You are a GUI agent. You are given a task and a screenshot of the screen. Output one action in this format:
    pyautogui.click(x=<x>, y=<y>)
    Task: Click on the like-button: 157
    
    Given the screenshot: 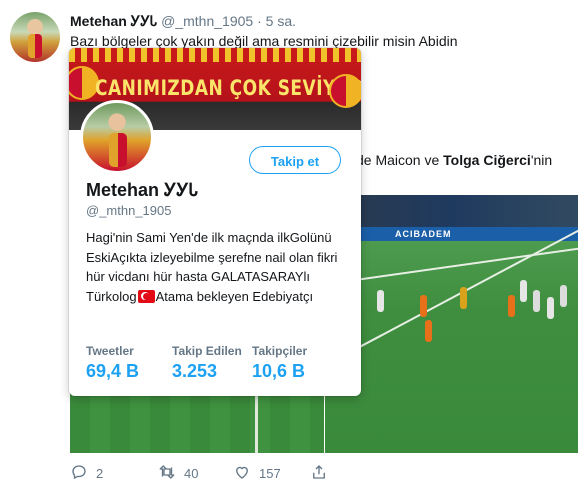 What is the action you would take?
    pyautogui.click(x=257, y=473)
    